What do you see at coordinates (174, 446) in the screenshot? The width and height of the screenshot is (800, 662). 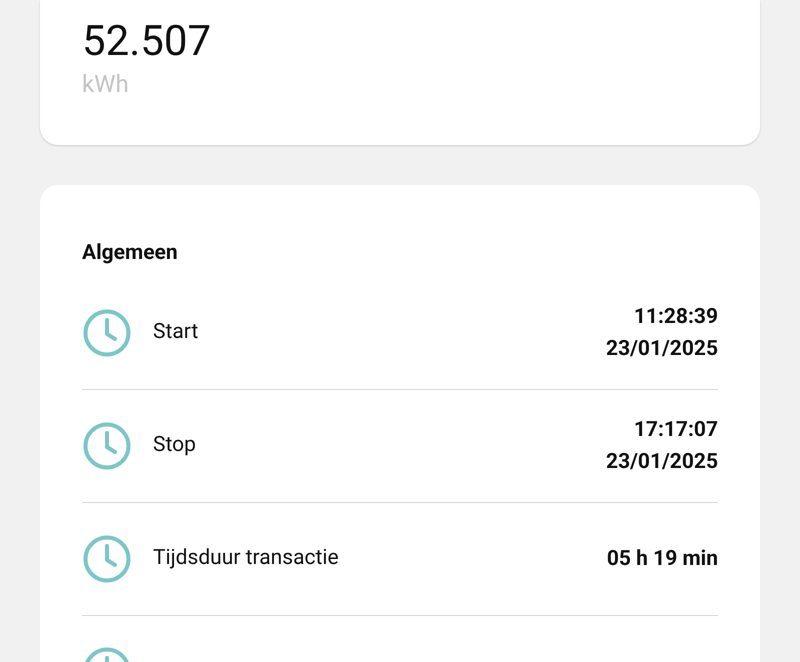 I see `row-label: Stop` at bounding box center [174, 446].